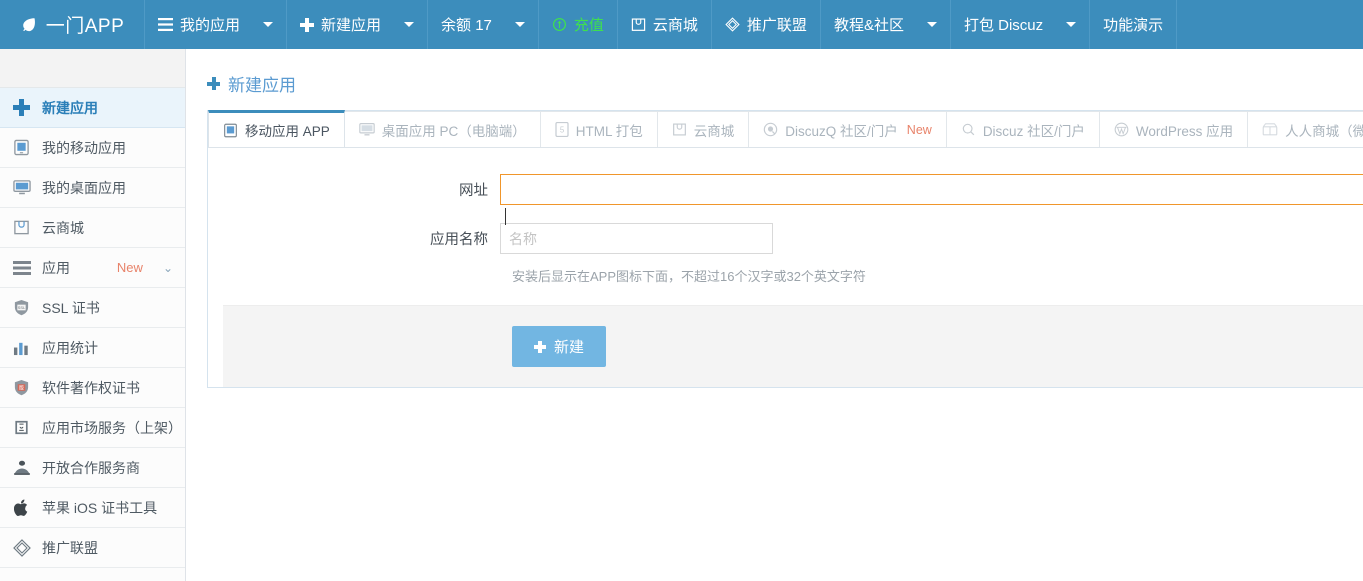 This screenshot has width=1363, height=581. I want to click on panel-footer: 新建, so click(793, 346).